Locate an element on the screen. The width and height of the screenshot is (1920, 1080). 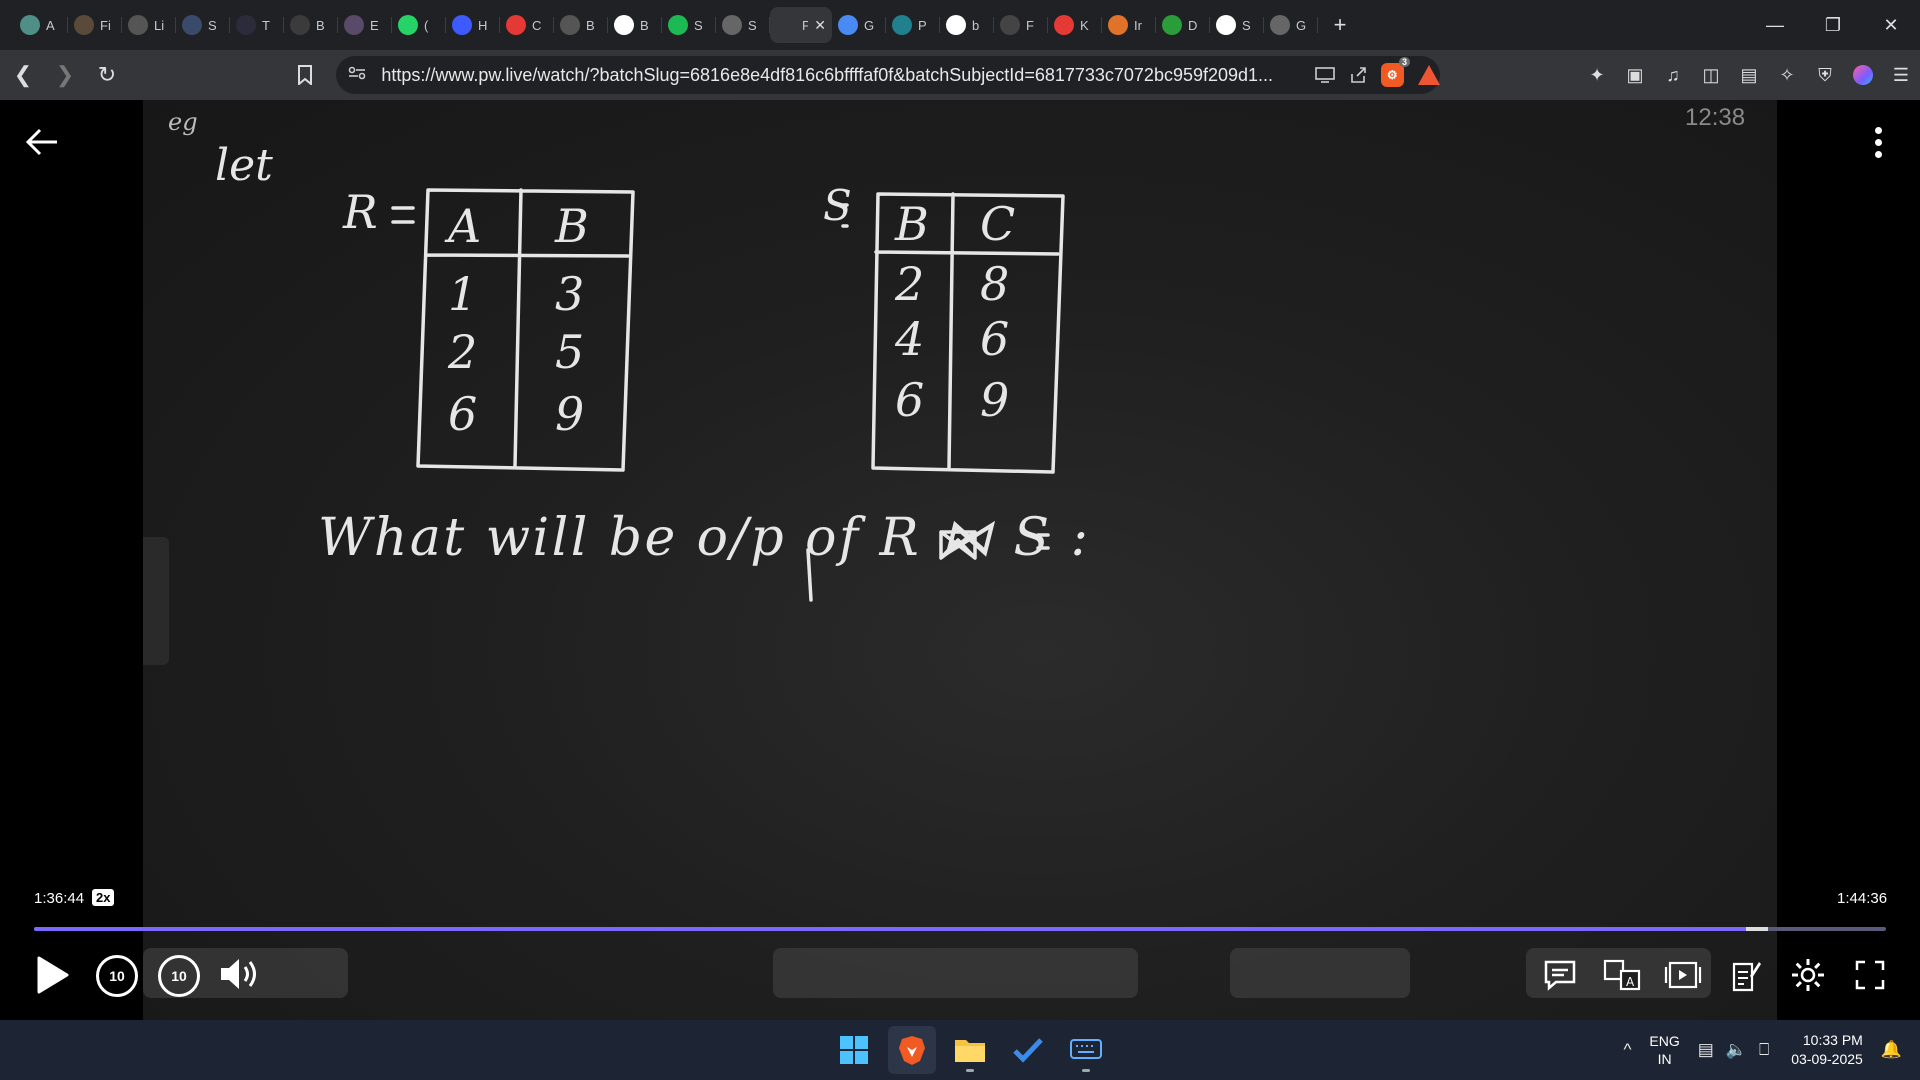
browser-tab: P is located at coordinates (913, 25).